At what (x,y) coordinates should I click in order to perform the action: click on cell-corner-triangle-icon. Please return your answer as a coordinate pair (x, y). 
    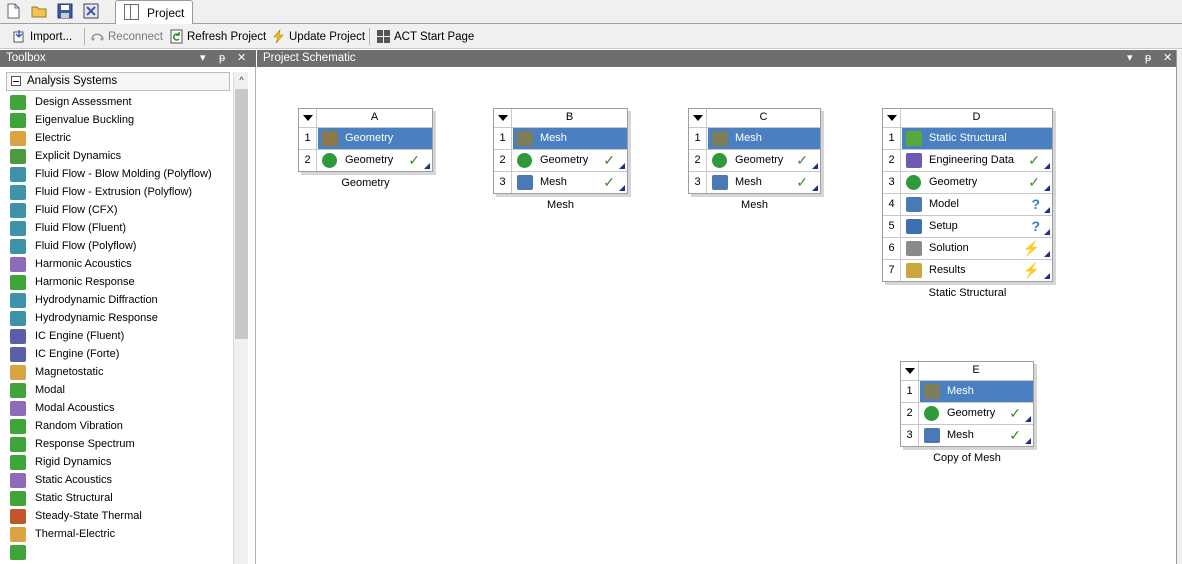
    Looking at the image, I should click on (1028, 441).